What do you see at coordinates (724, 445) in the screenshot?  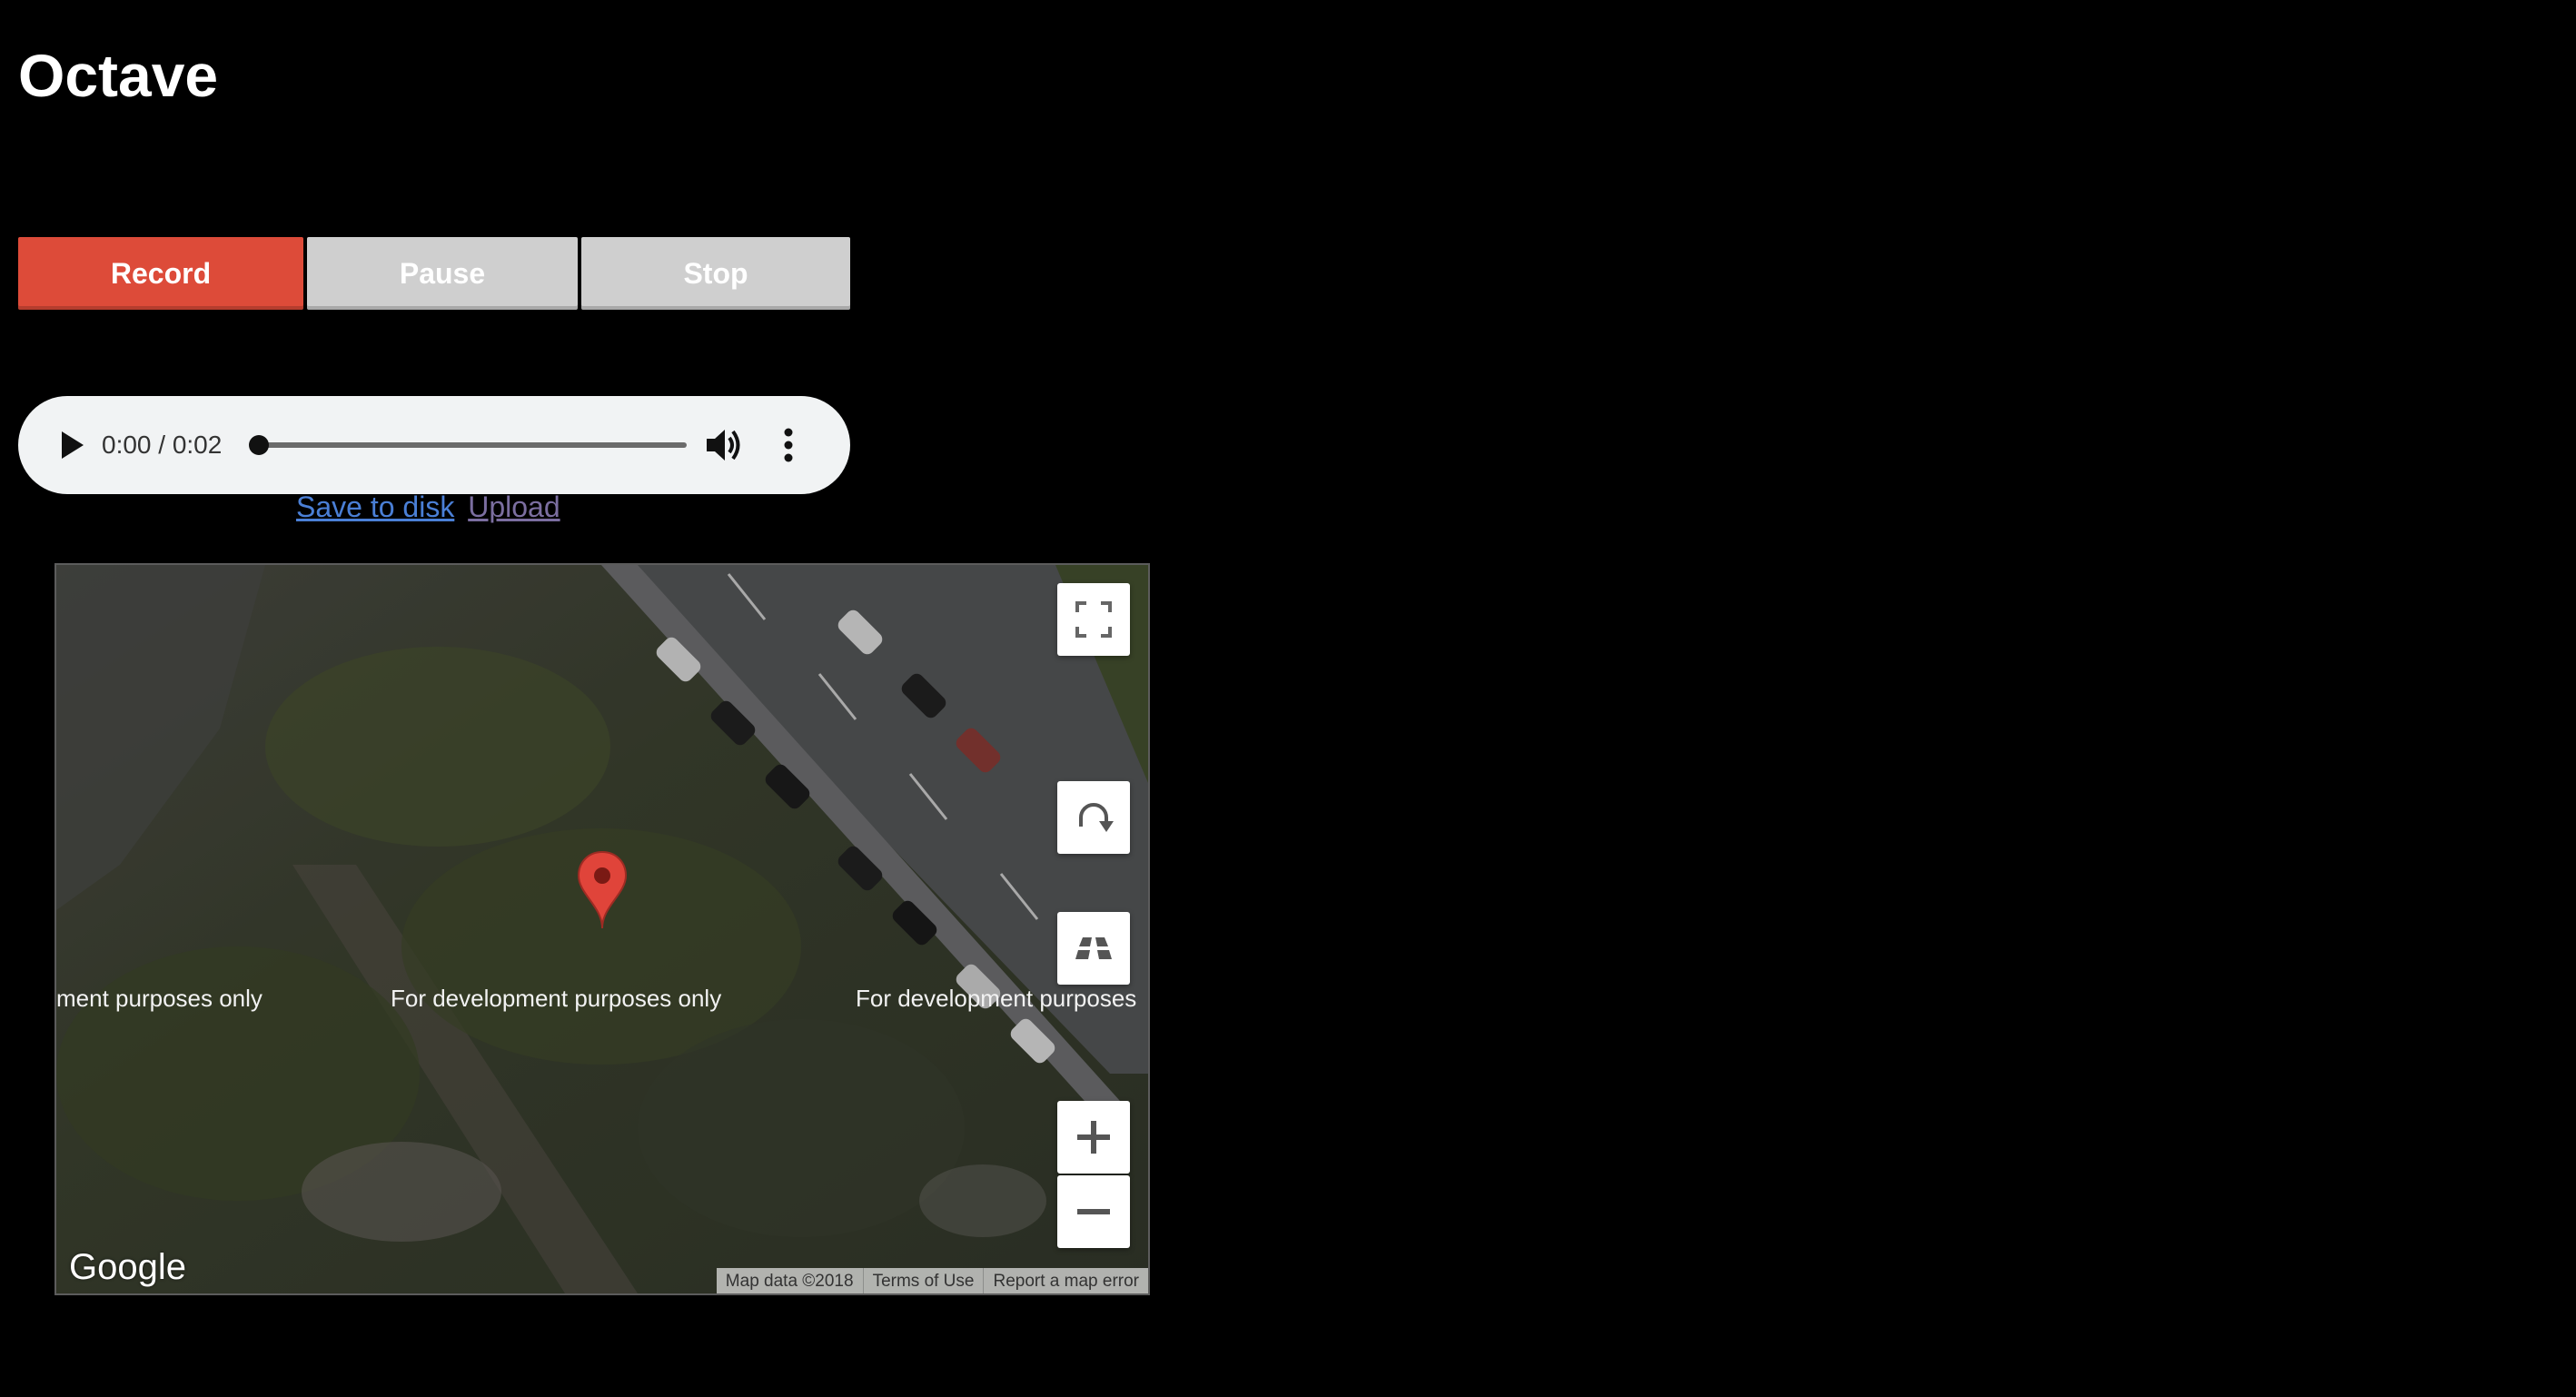 I see `volume-icon` at bounding box center [724, 445].